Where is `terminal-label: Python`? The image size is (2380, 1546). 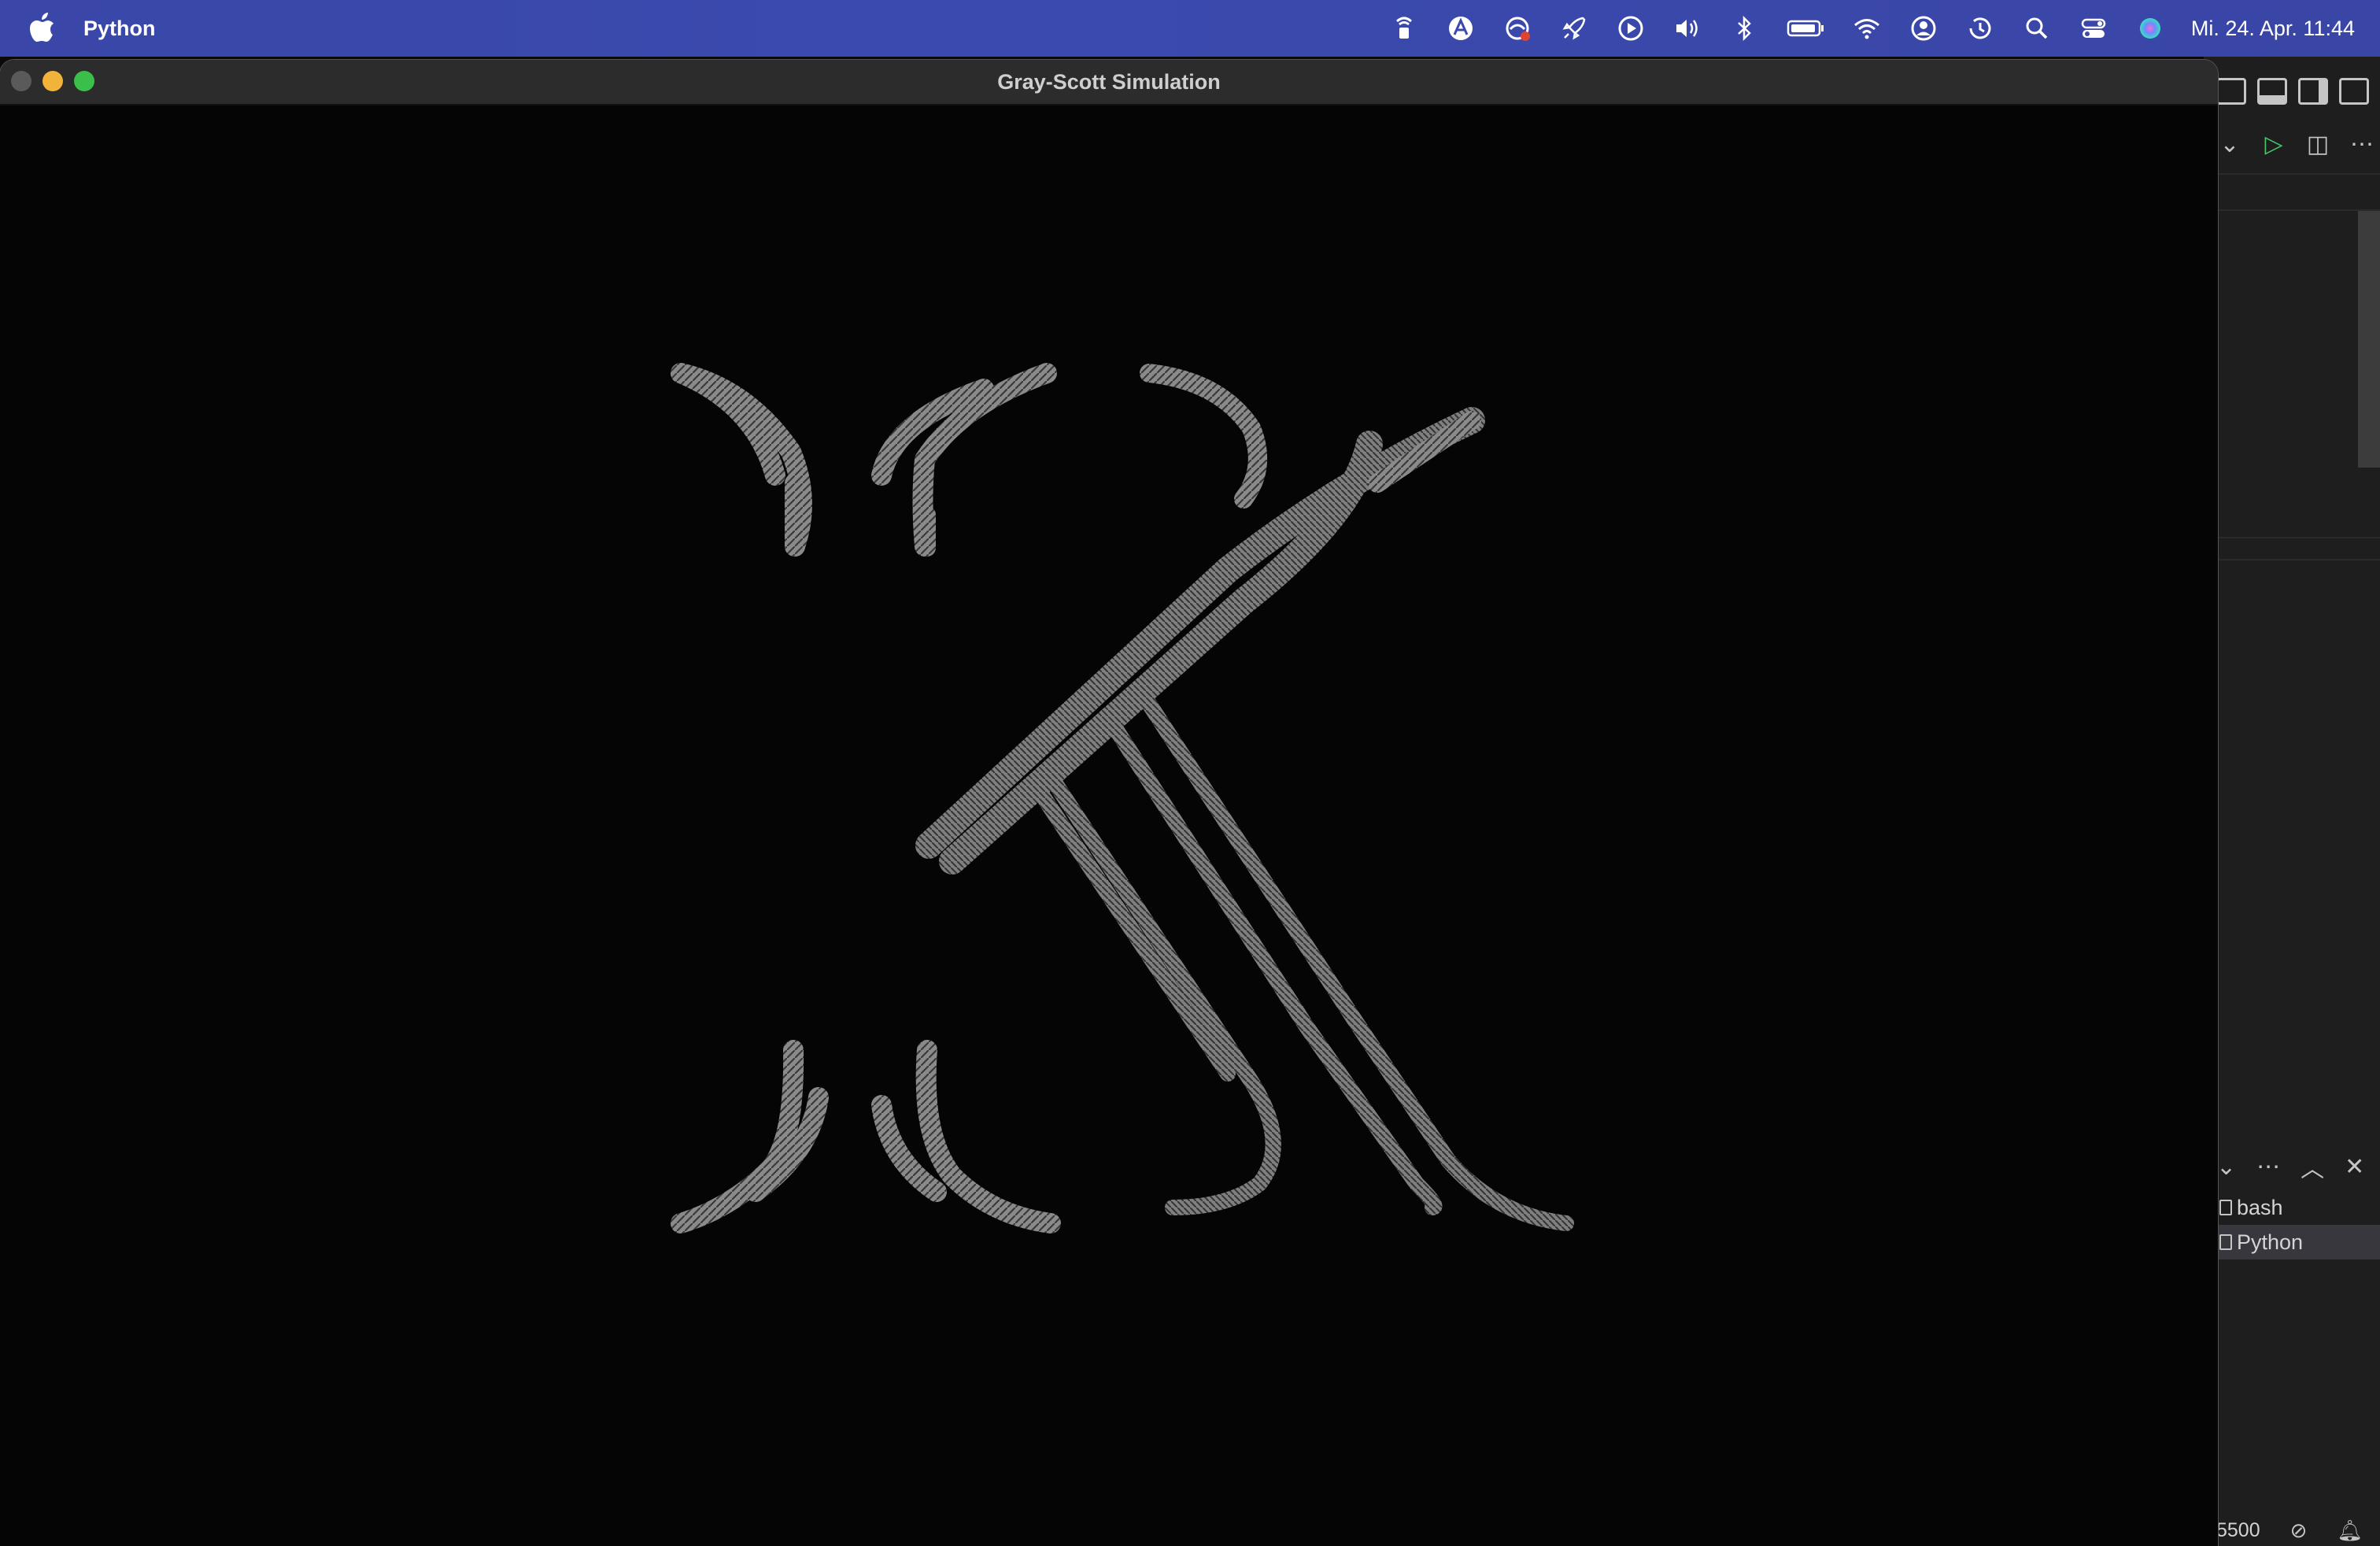
terminal-label: Python is located at coordinates (2270, 1242).